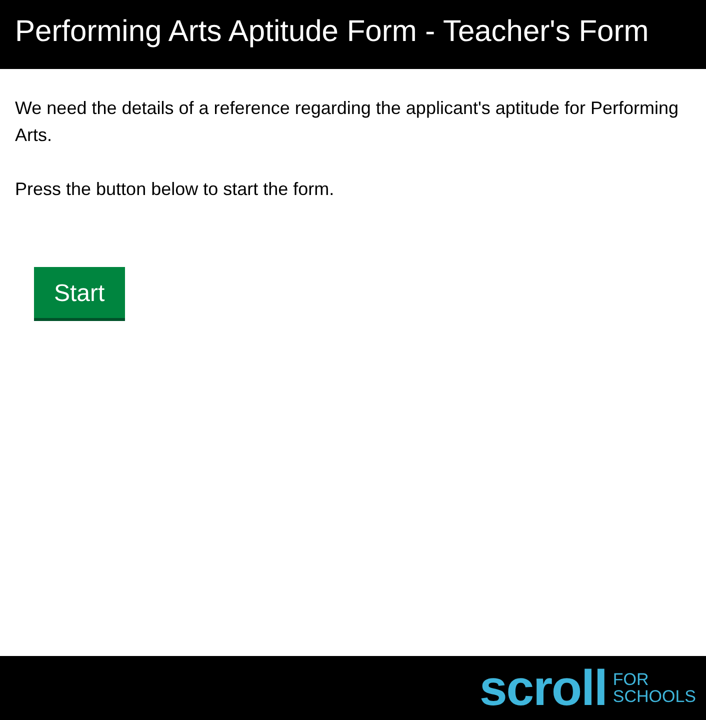  I want to click on instruction-text: Press the button below to start the form., so click(175, 189).